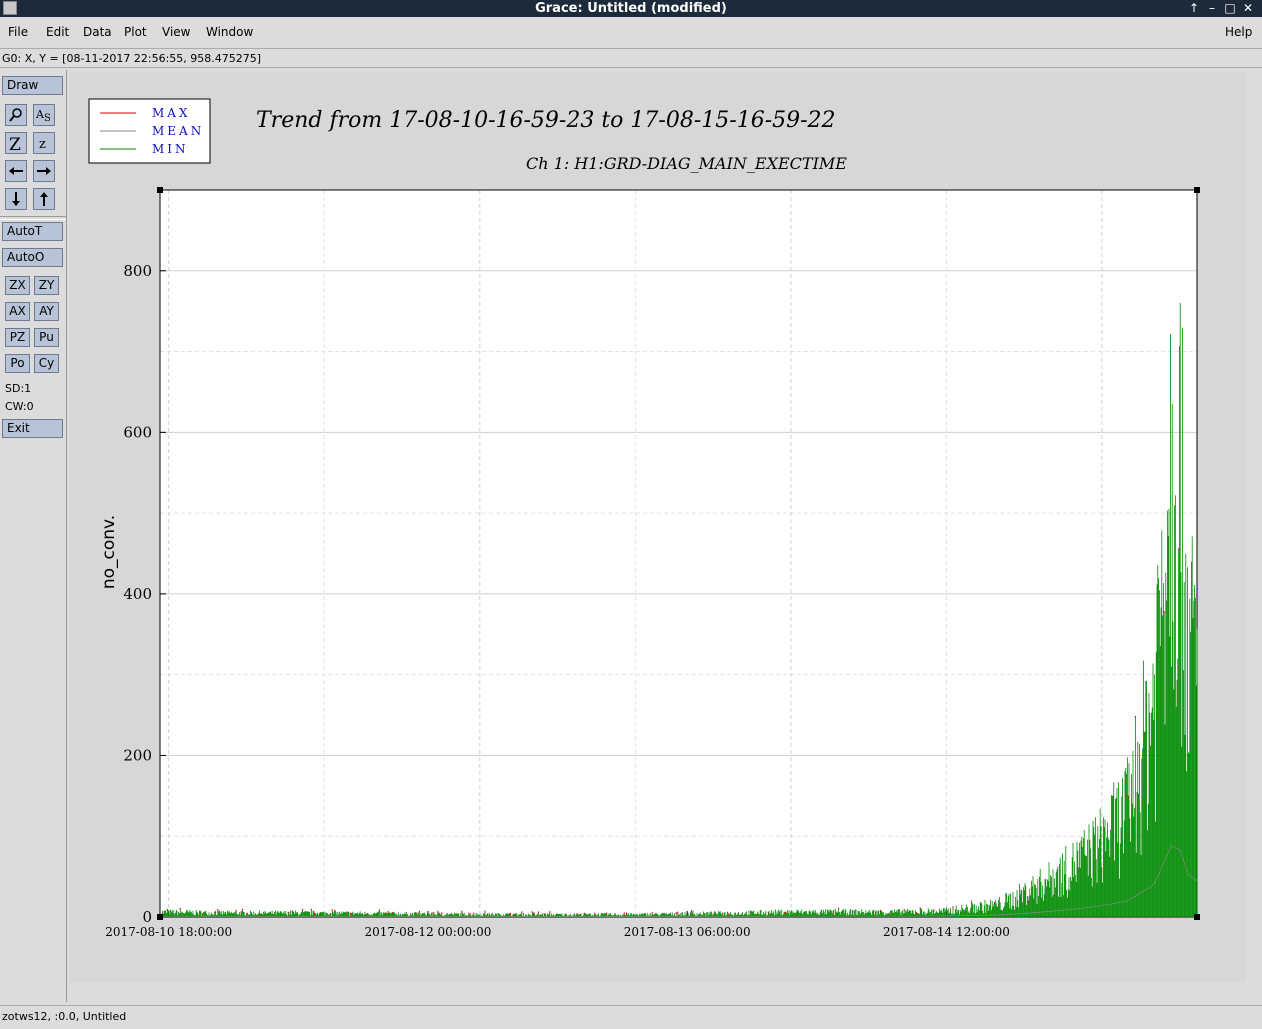  I want to click on current-graph-label: CW:0, so click(19, 406).